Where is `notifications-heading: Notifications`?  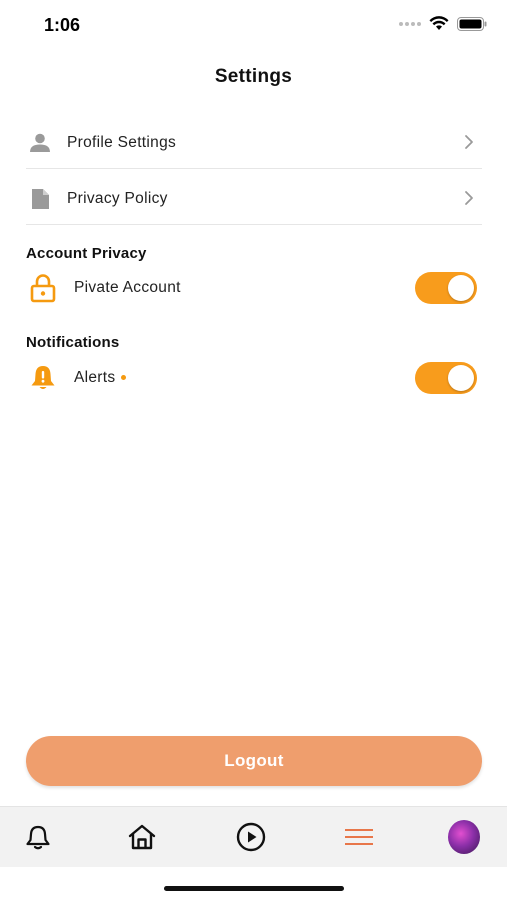 notifications-heading: Notifications is located at coordinates (73, 342).